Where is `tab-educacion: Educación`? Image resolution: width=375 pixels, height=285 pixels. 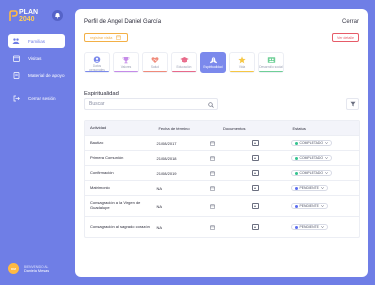 tab-educacion: Educación is located at coordinates (184, 62).